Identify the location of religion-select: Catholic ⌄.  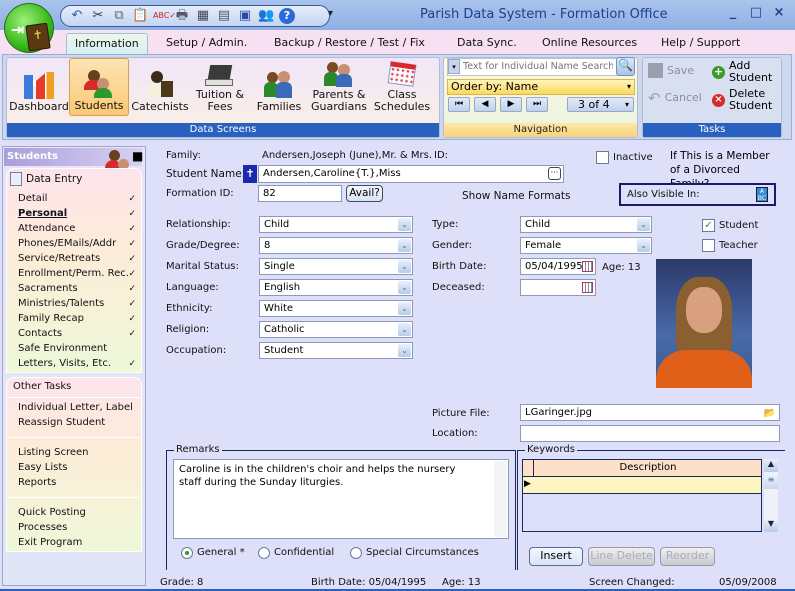
(336, 329).